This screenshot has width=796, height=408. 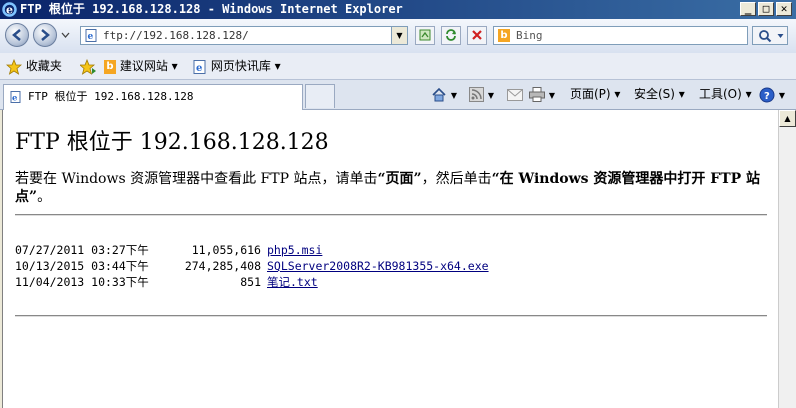 I want to click on mail-icon, so click(x=515, y=94).